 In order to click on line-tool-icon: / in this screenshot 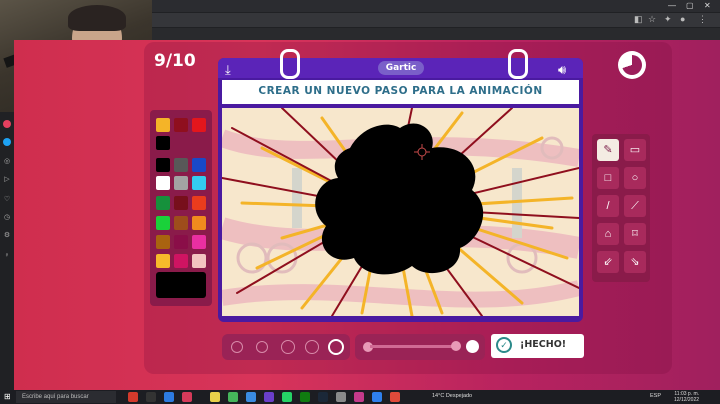, I will do `click(608, 206)`.